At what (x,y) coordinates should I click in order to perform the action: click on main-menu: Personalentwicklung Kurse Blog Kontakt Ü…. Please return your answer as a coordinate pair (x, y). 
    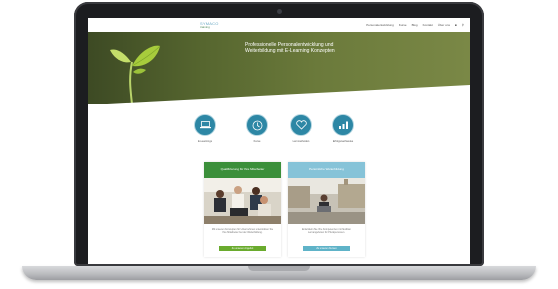
    Looking at the image, I should click on (415, 25).